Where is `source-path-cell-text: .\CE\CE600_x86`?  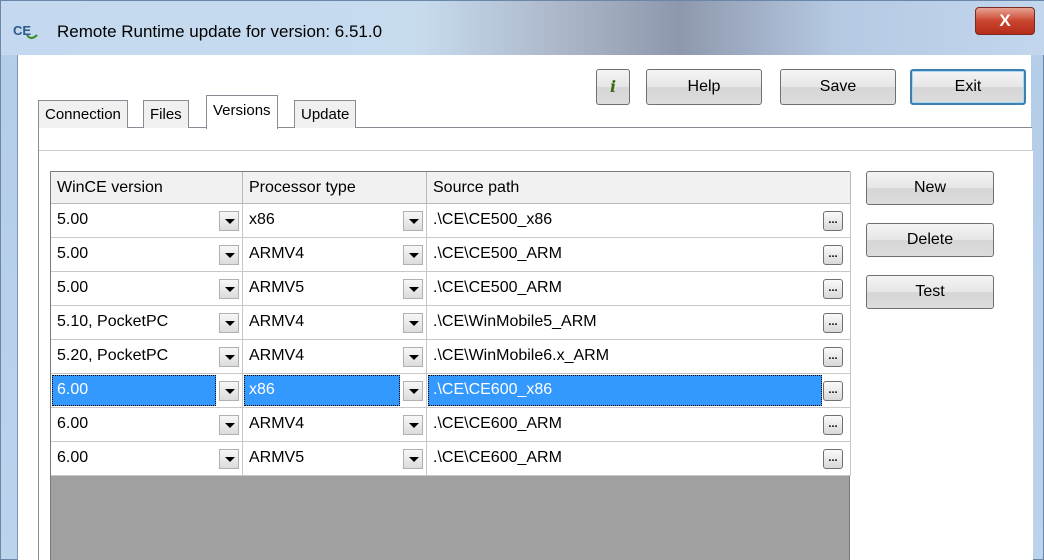
source-path-cell-text: .\CE\CE600_x86 is located at coordinates (493, 389).